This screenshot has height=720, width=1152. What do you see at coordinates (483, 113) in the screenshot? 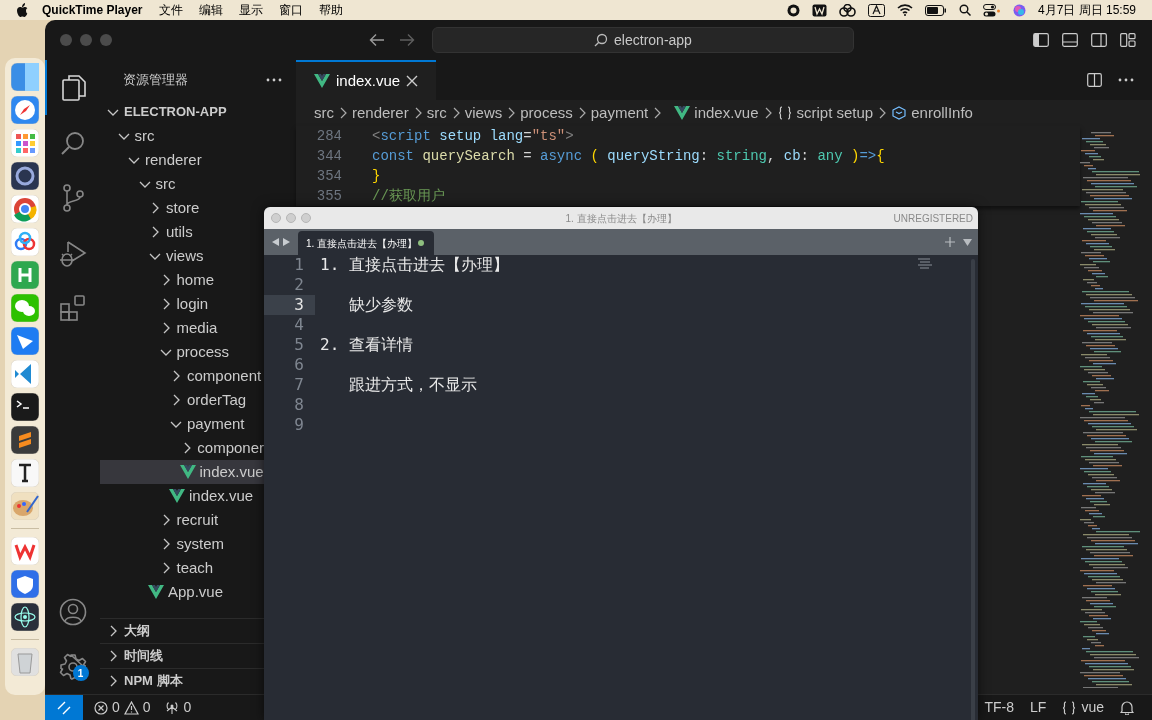
I see `breadcrumb-item: views` at bounding box center [483, 113].